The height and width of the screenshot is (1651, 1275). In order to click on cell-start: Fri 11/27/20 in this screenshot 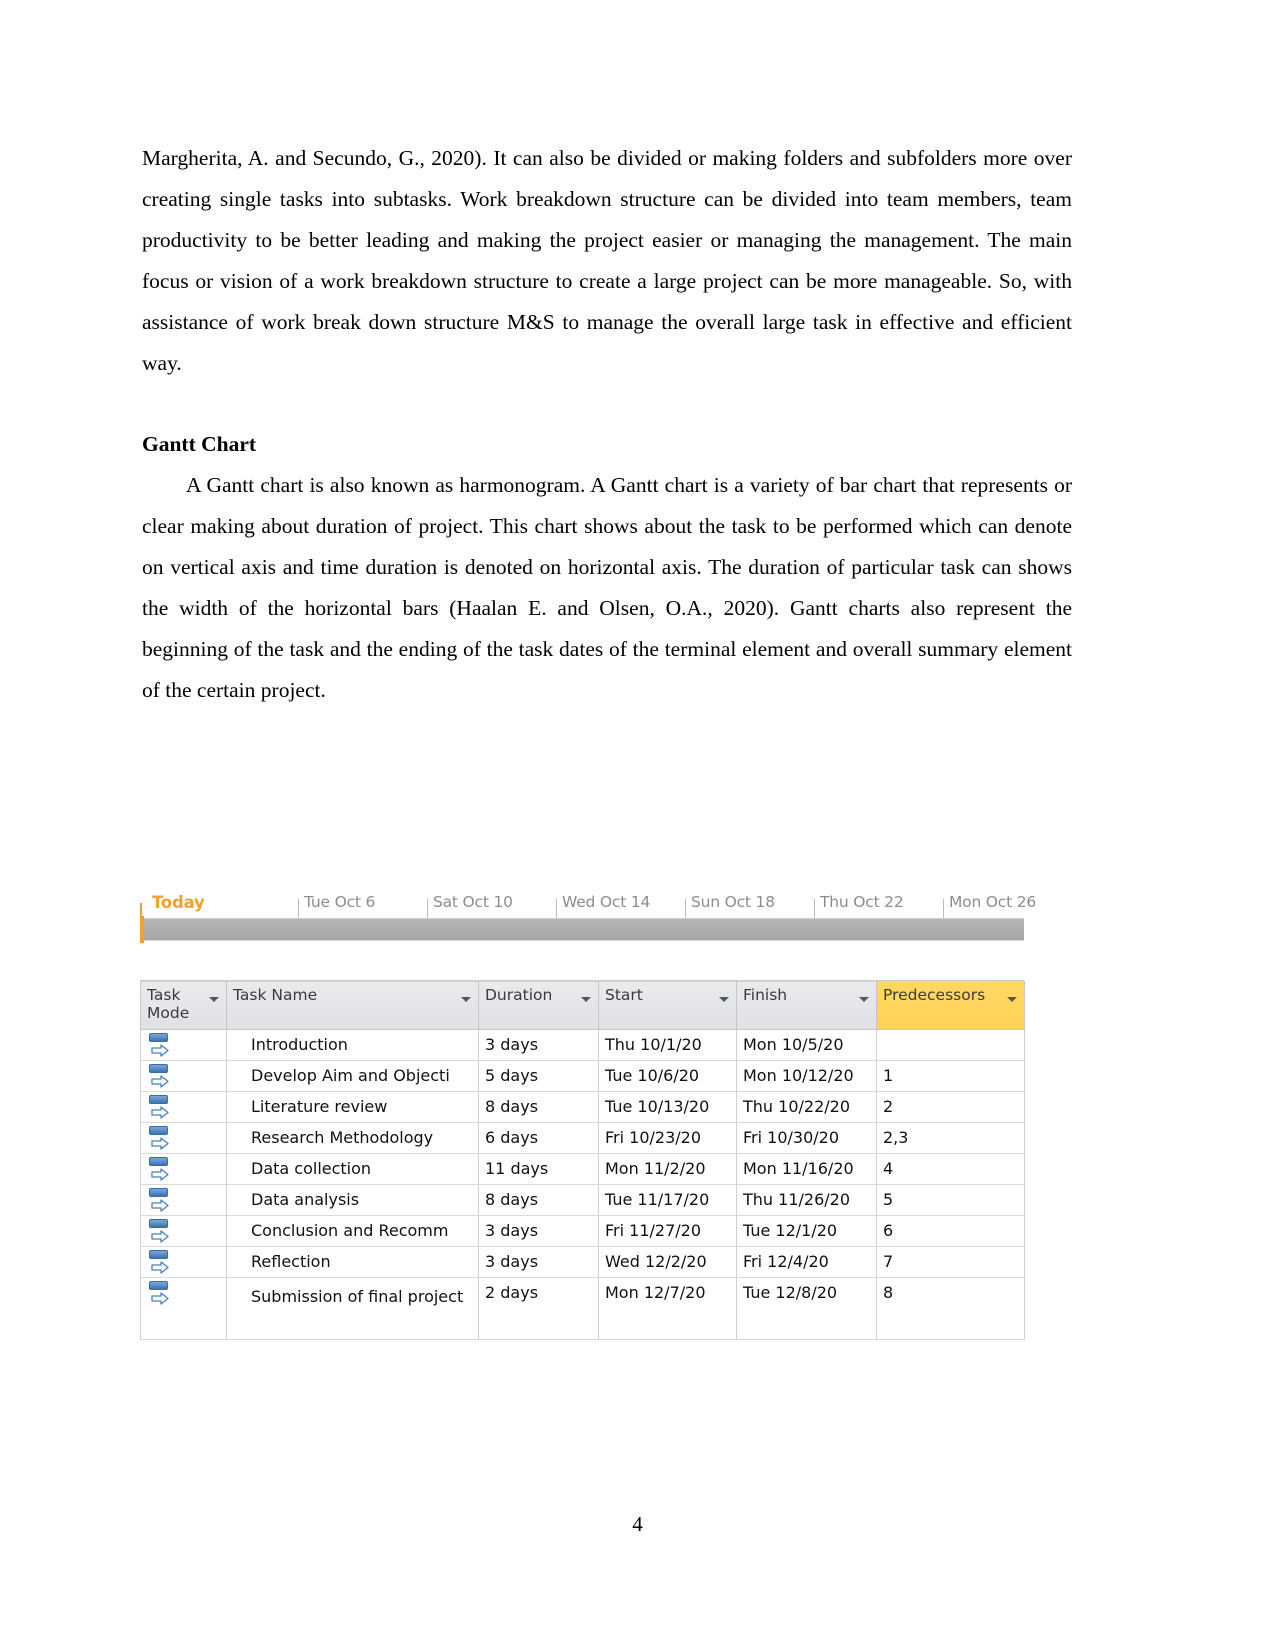, I will do `click(667, 1231)`.